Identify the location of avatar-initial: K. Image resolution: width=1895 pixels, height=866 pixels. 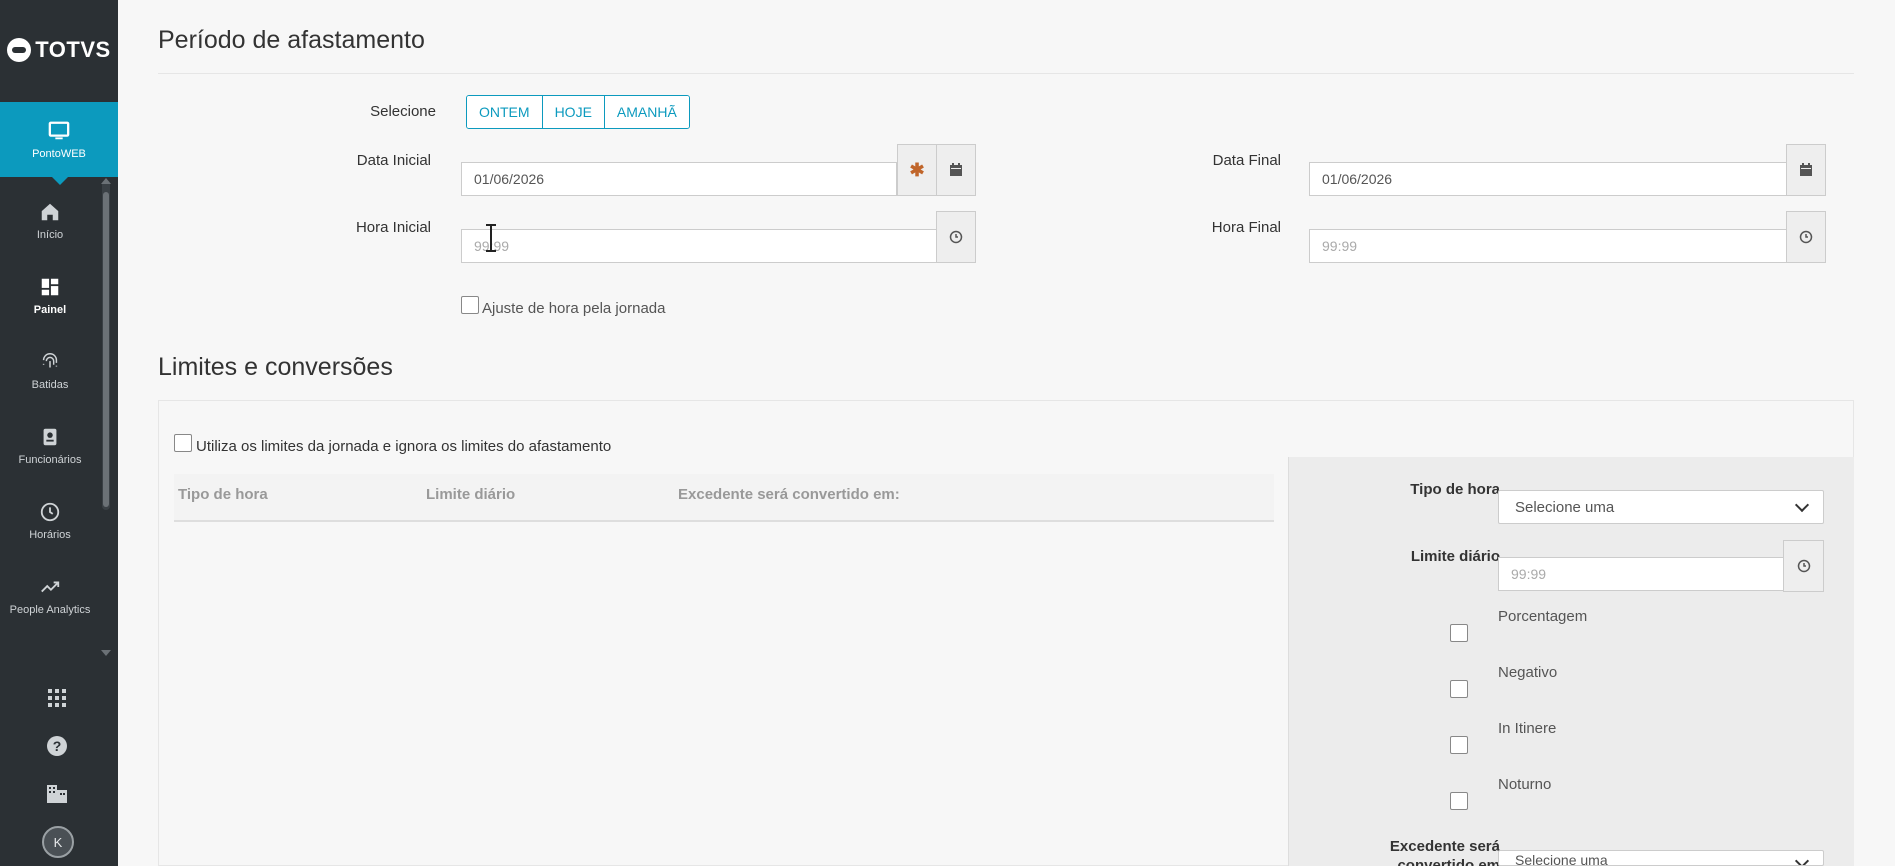
(58, 842).